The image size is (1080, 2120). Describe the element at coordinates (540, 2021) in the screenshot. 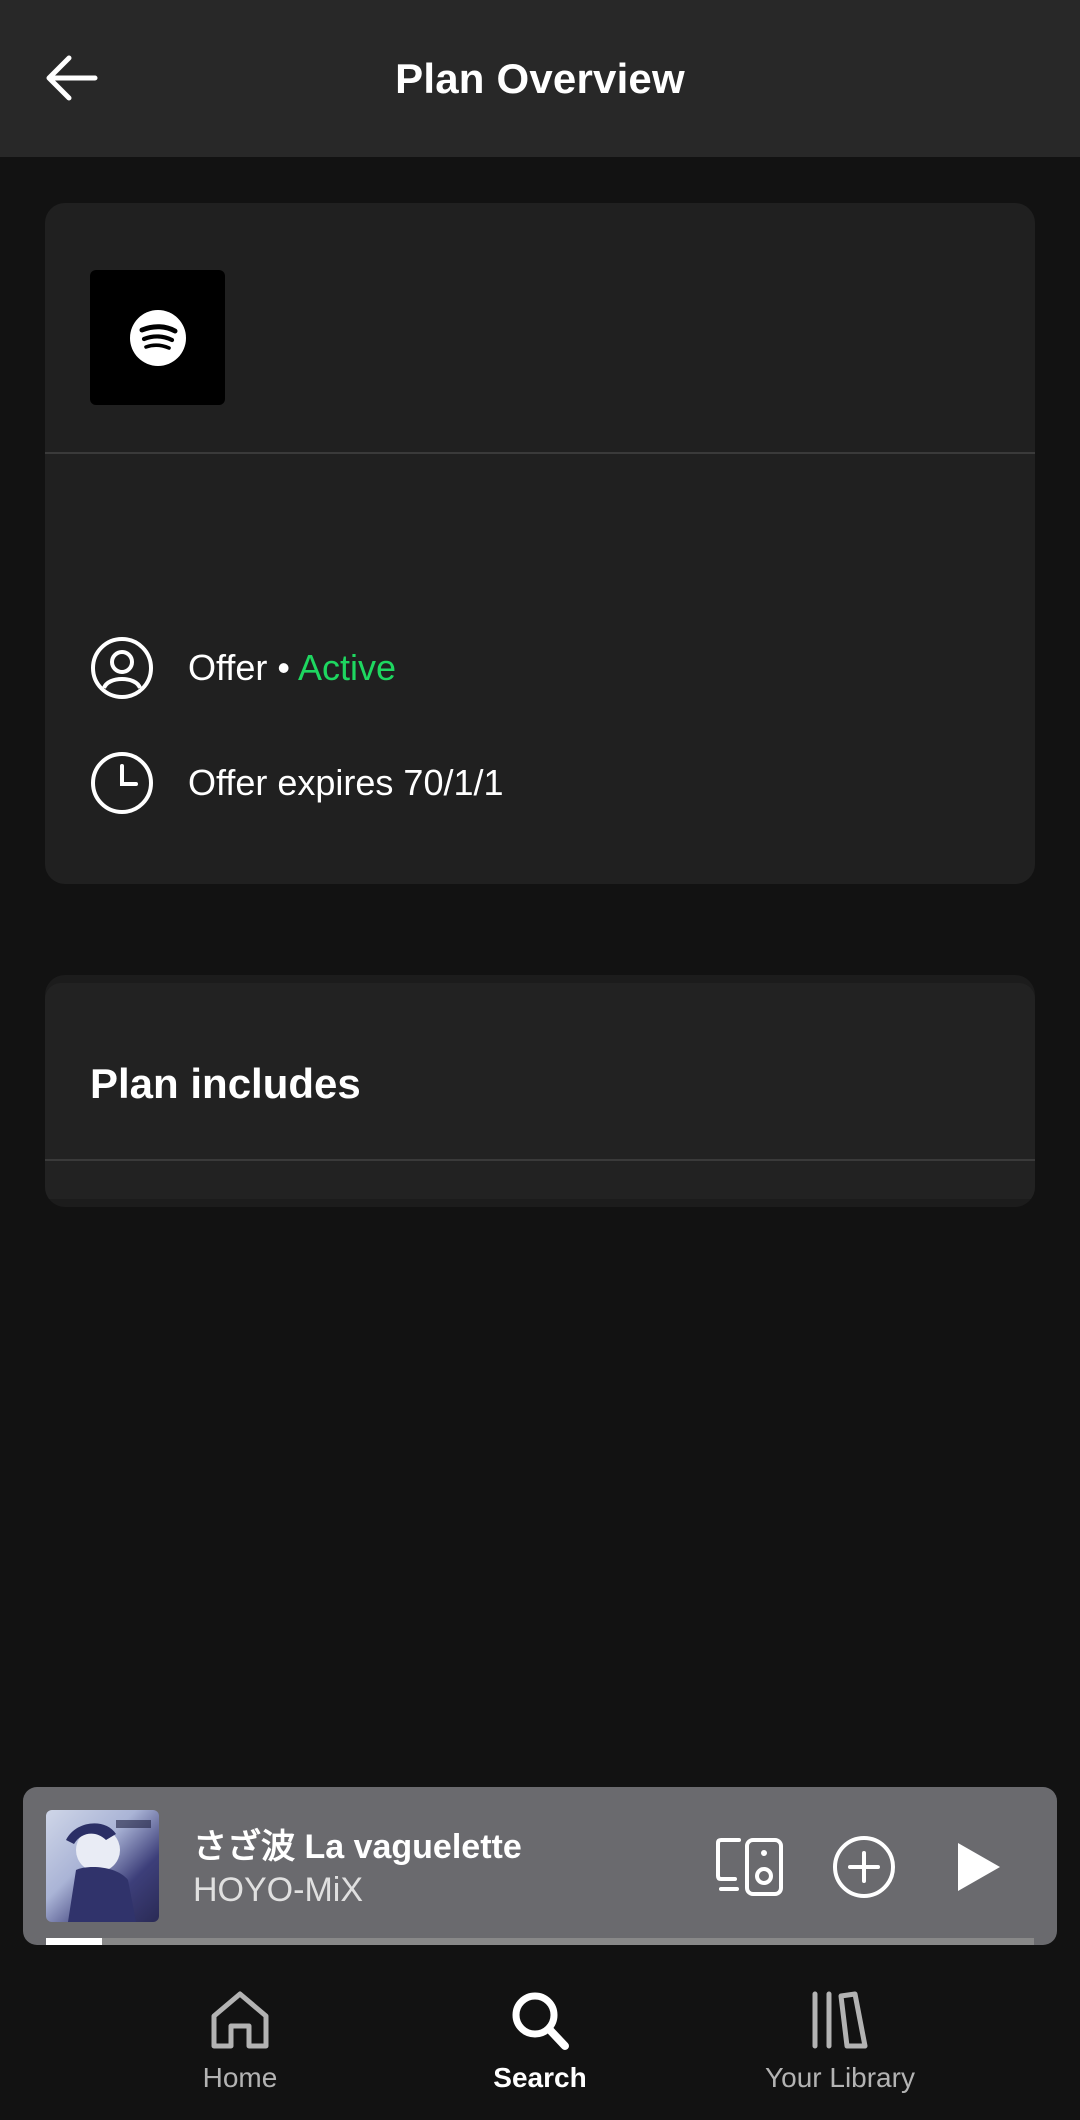

I see `search-icon` at that location.